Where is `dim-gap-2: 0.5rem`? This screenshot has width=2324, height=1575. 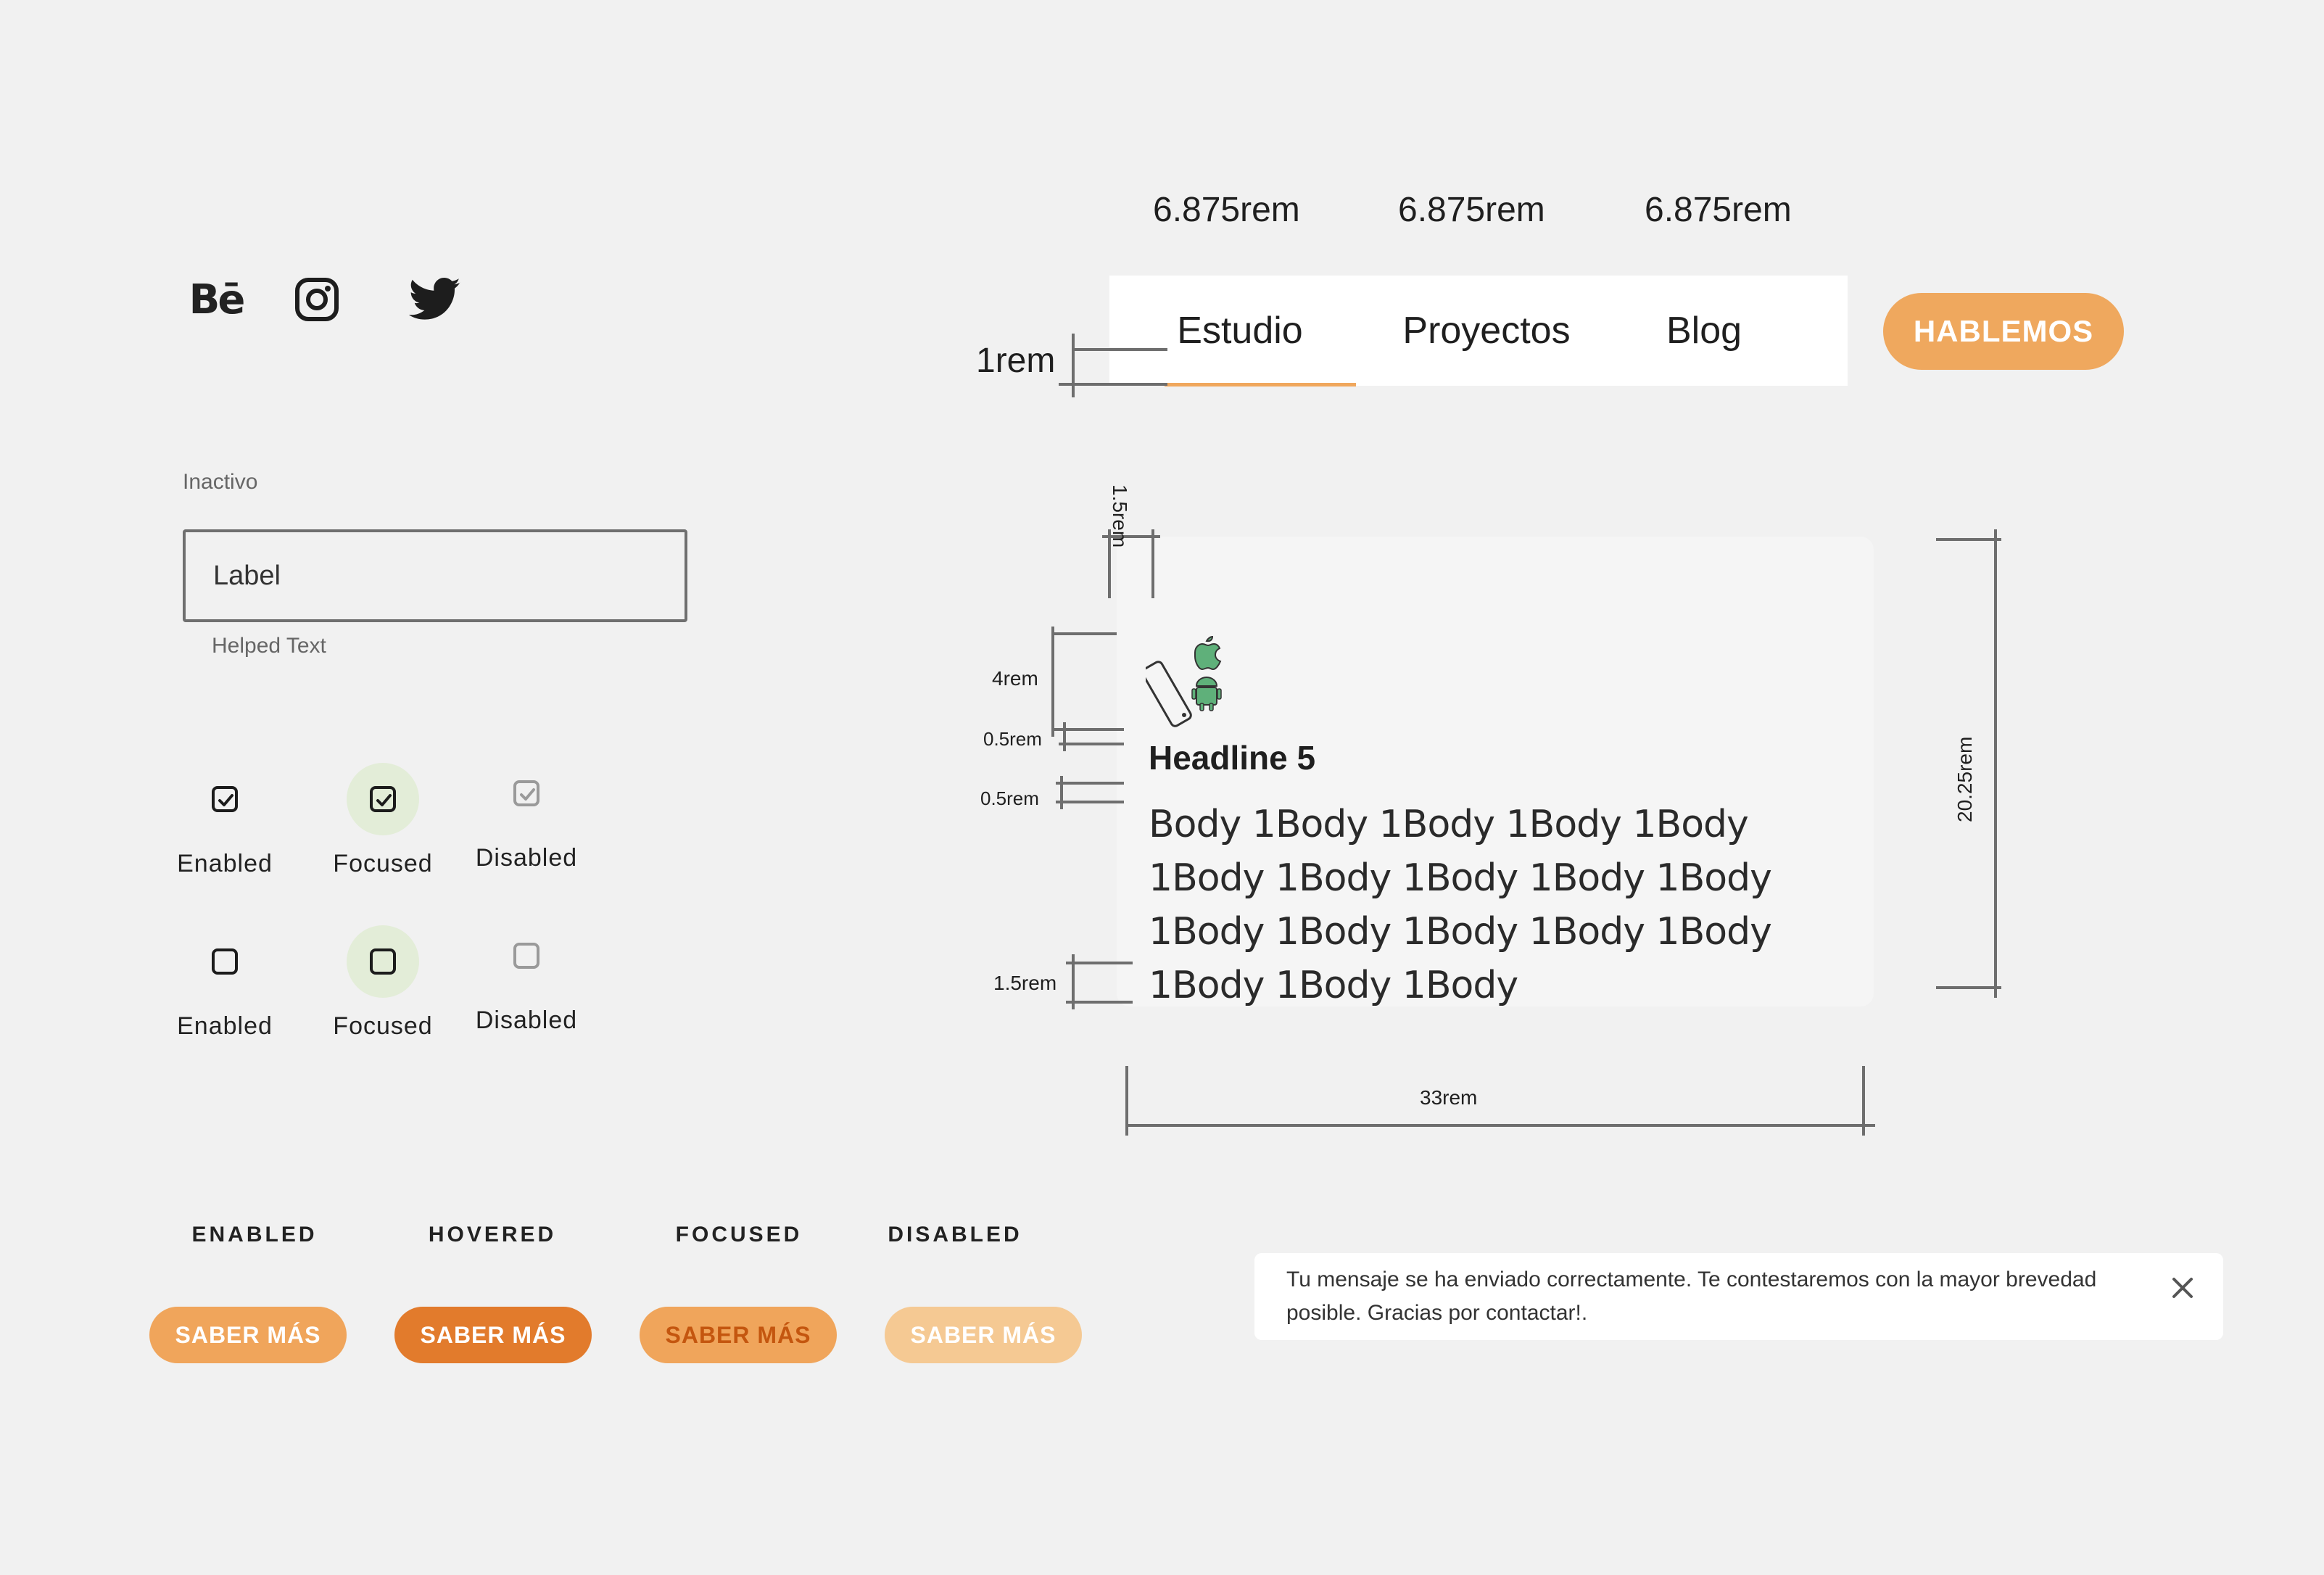
dim-gap-2: 0.5rem is located at coordinates (1009, 798).